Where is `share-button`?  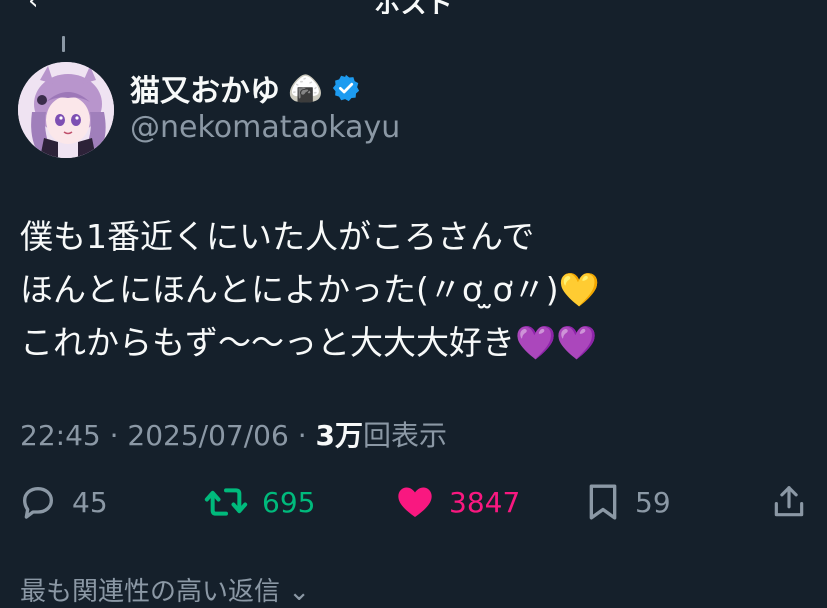 share-button is located at coordinates (789, 502).